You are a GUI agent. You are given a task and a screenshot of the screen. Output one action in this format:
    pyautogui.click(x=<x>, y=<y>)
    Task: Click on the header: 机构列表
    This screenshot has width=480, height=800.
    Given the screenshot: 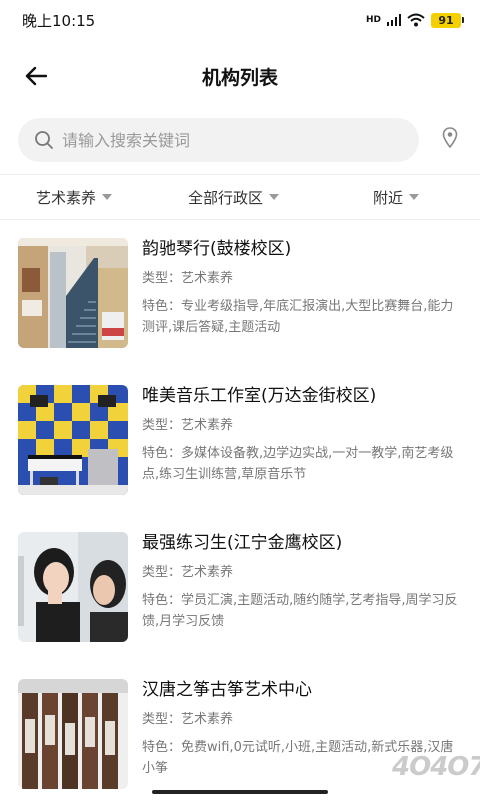 What is the action you would take?
    pyautogui.click(x=240, y=76)
    